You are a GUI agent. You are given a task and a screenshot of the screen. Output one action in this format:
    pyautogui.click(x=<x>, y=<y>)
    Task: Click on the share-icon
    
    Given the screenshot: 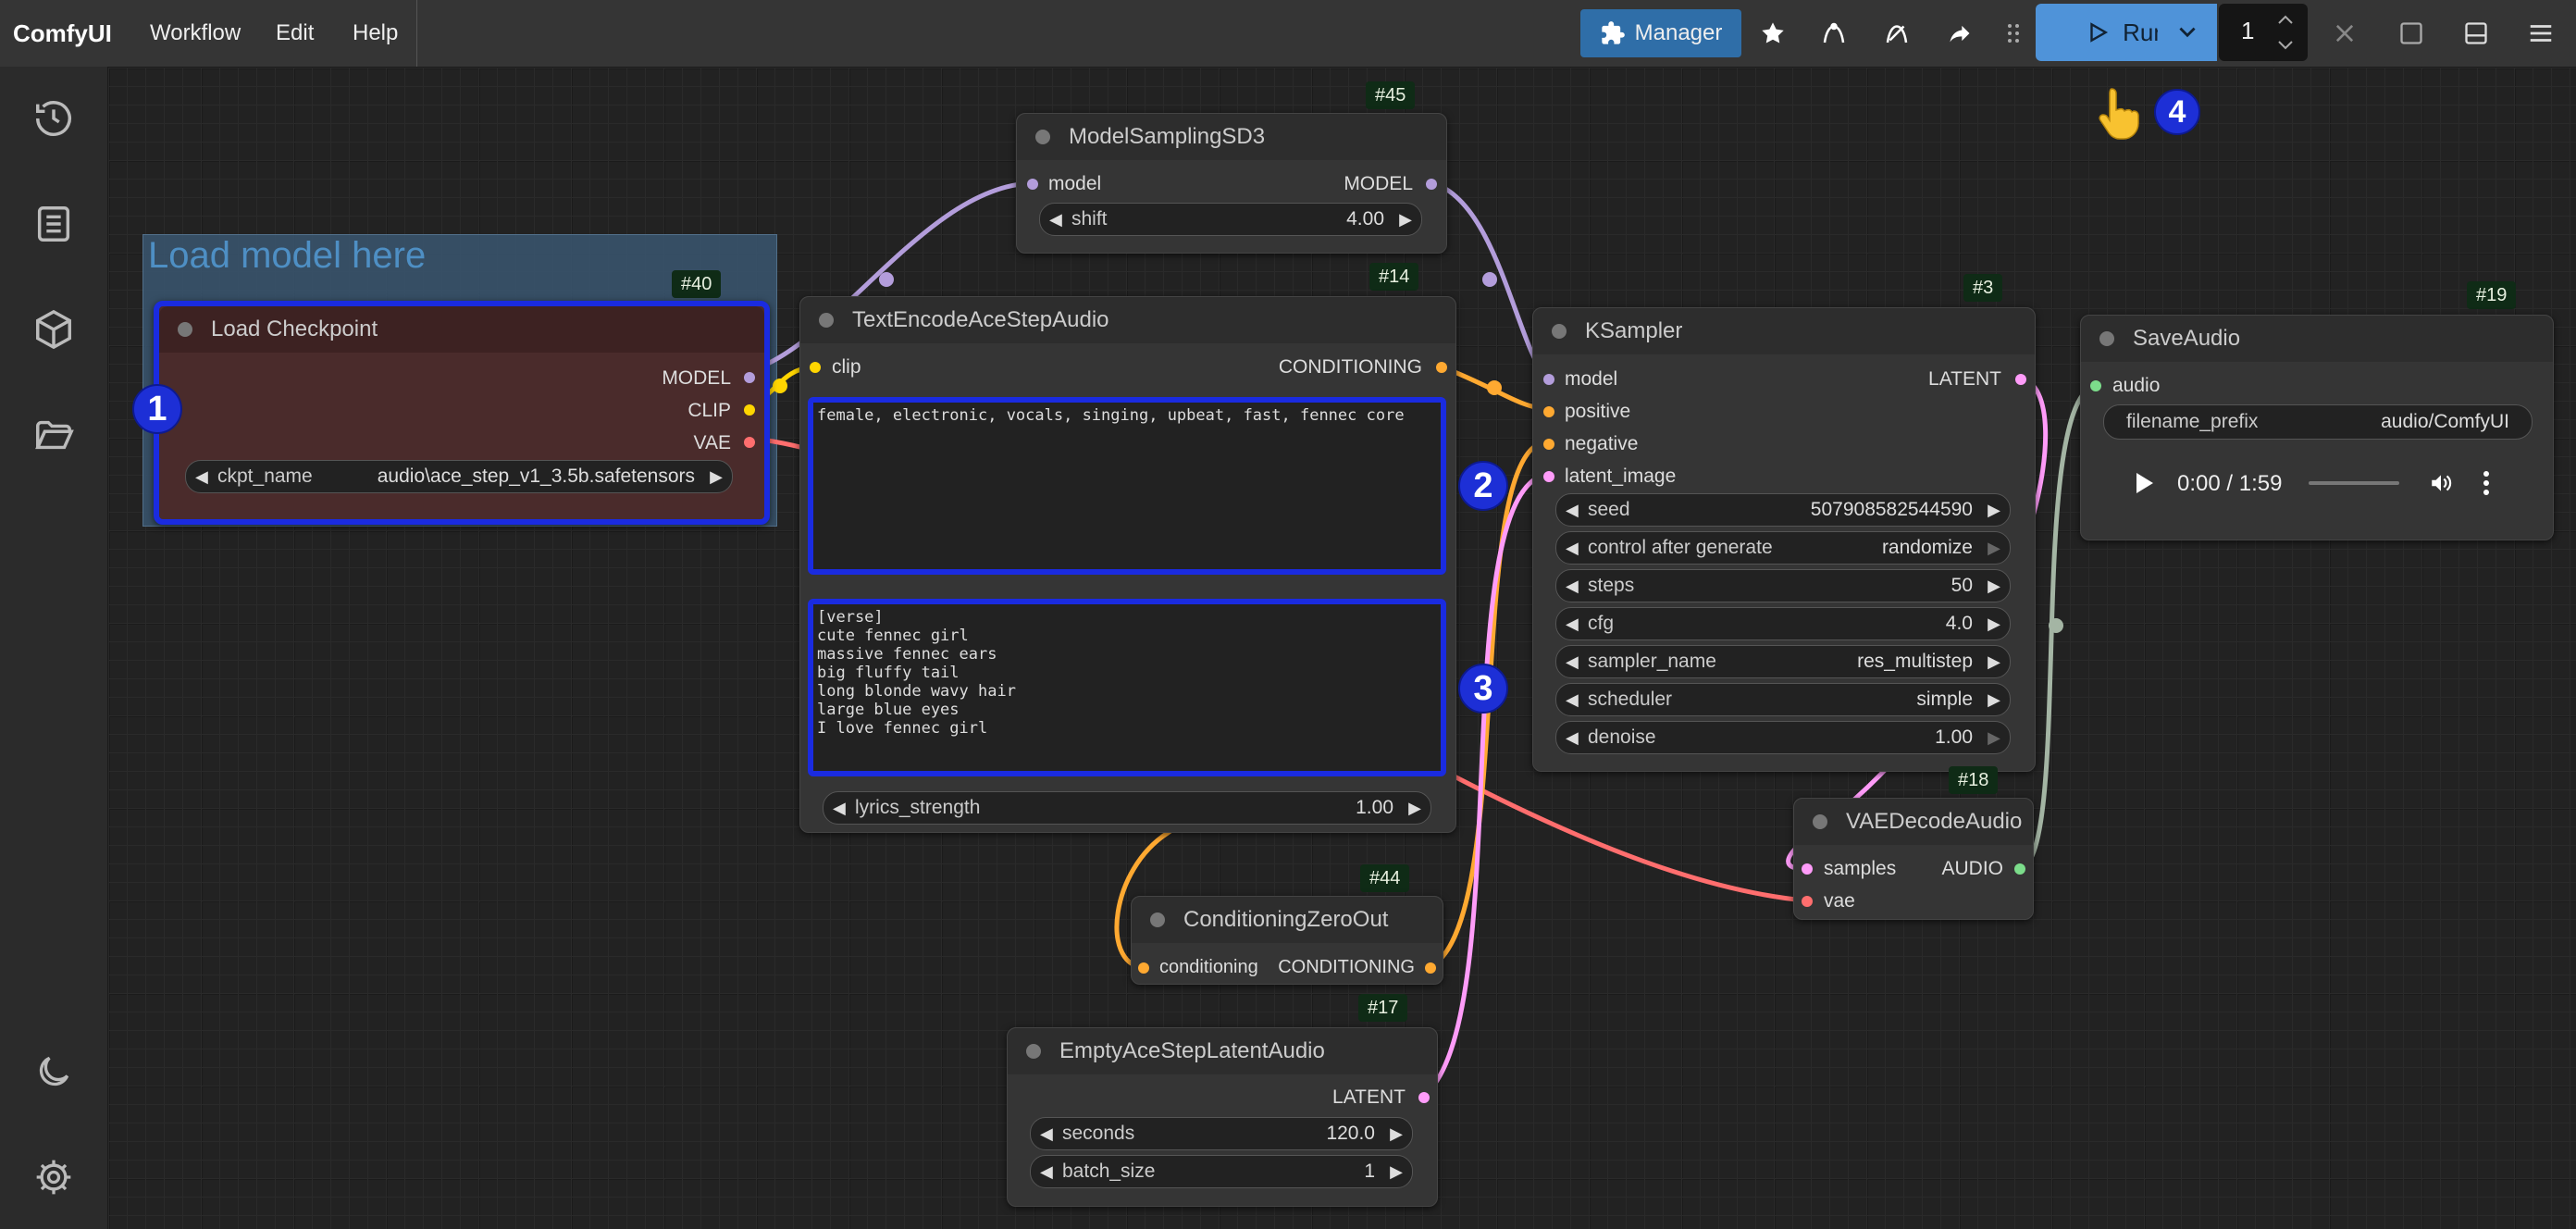 What is the action you would take?
    pyautogui.click(x=1960, y=33)
    